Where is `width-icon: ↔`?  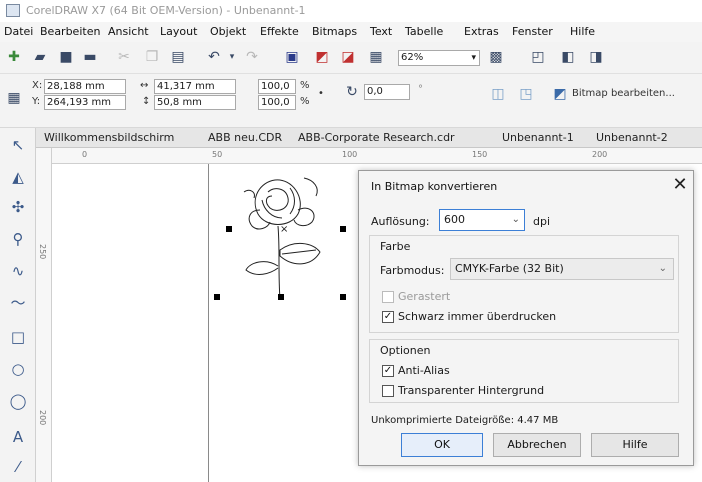
width-icon: ↔ is located at coordinates (144, 85).